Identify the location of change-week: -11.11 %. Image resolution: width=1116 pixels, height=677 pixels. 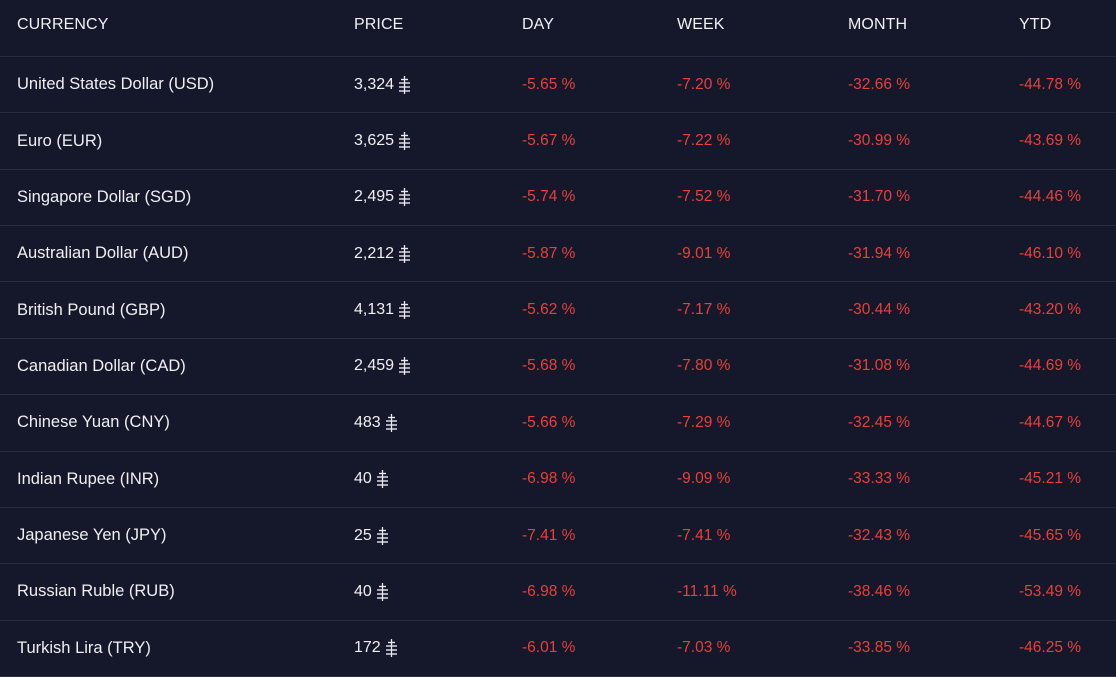
(707, 591).